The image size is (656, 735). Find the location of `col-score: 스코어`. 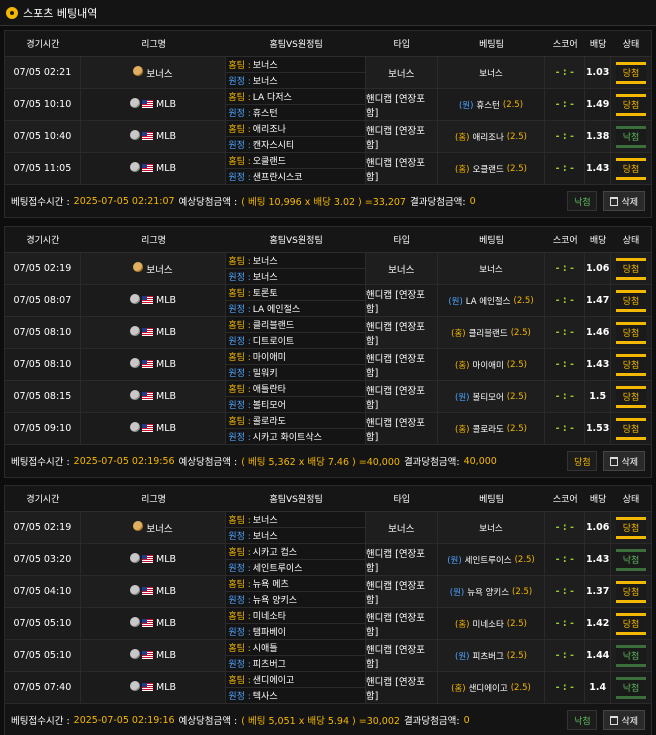

col-score: 스코어 is located at coordinates (565, 241).